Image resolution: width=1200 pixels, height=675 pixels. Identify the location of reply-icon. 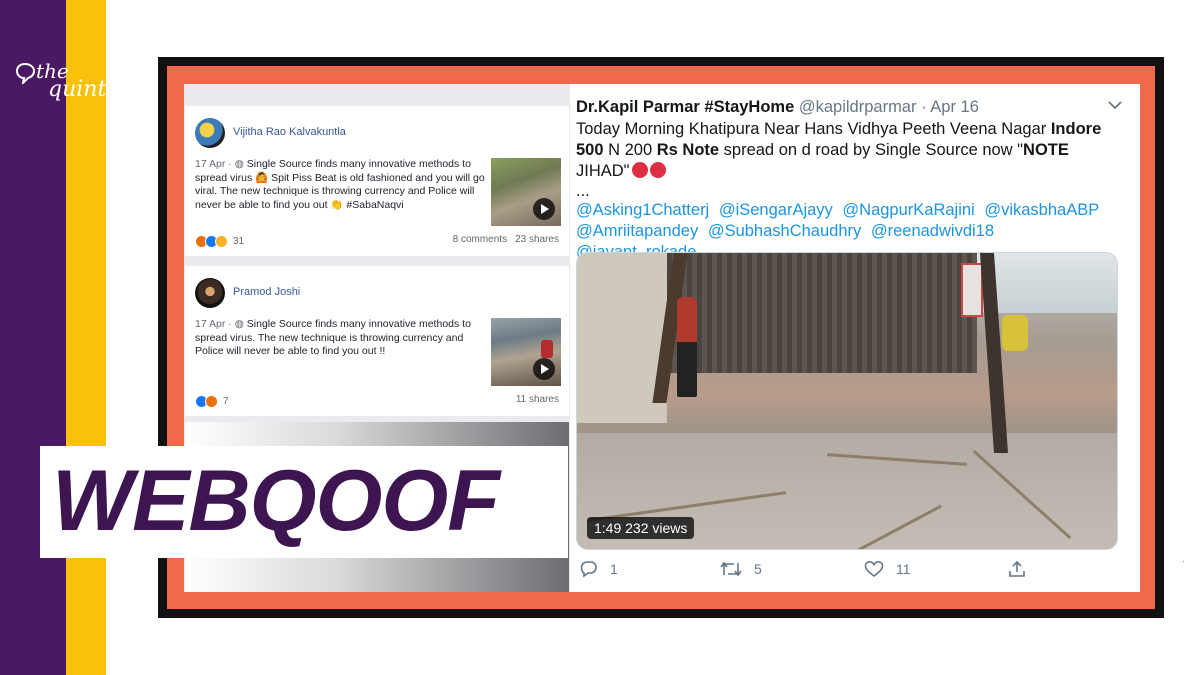
(588, 569).